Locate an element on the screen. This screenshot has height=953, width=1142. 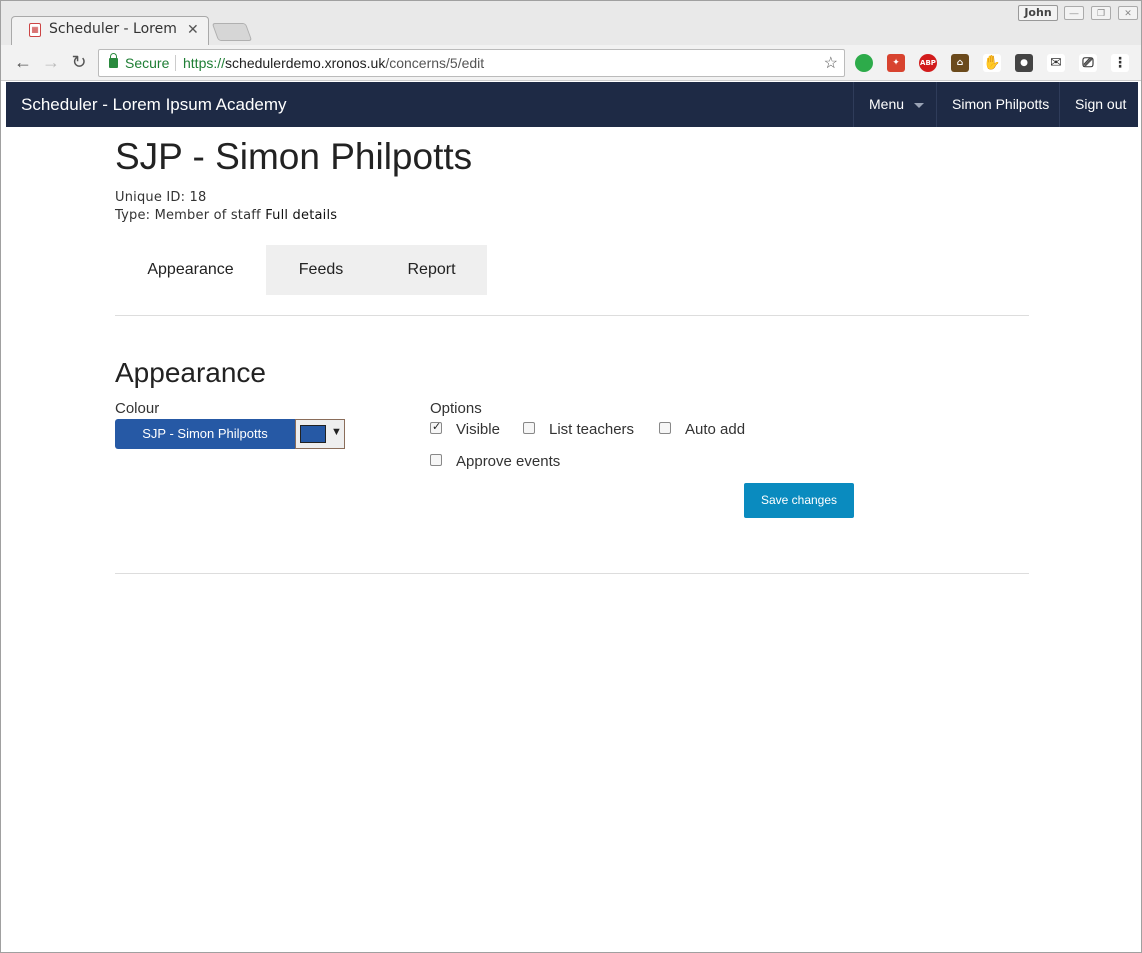
caret-down-icon is located at coordinates (919, 105).